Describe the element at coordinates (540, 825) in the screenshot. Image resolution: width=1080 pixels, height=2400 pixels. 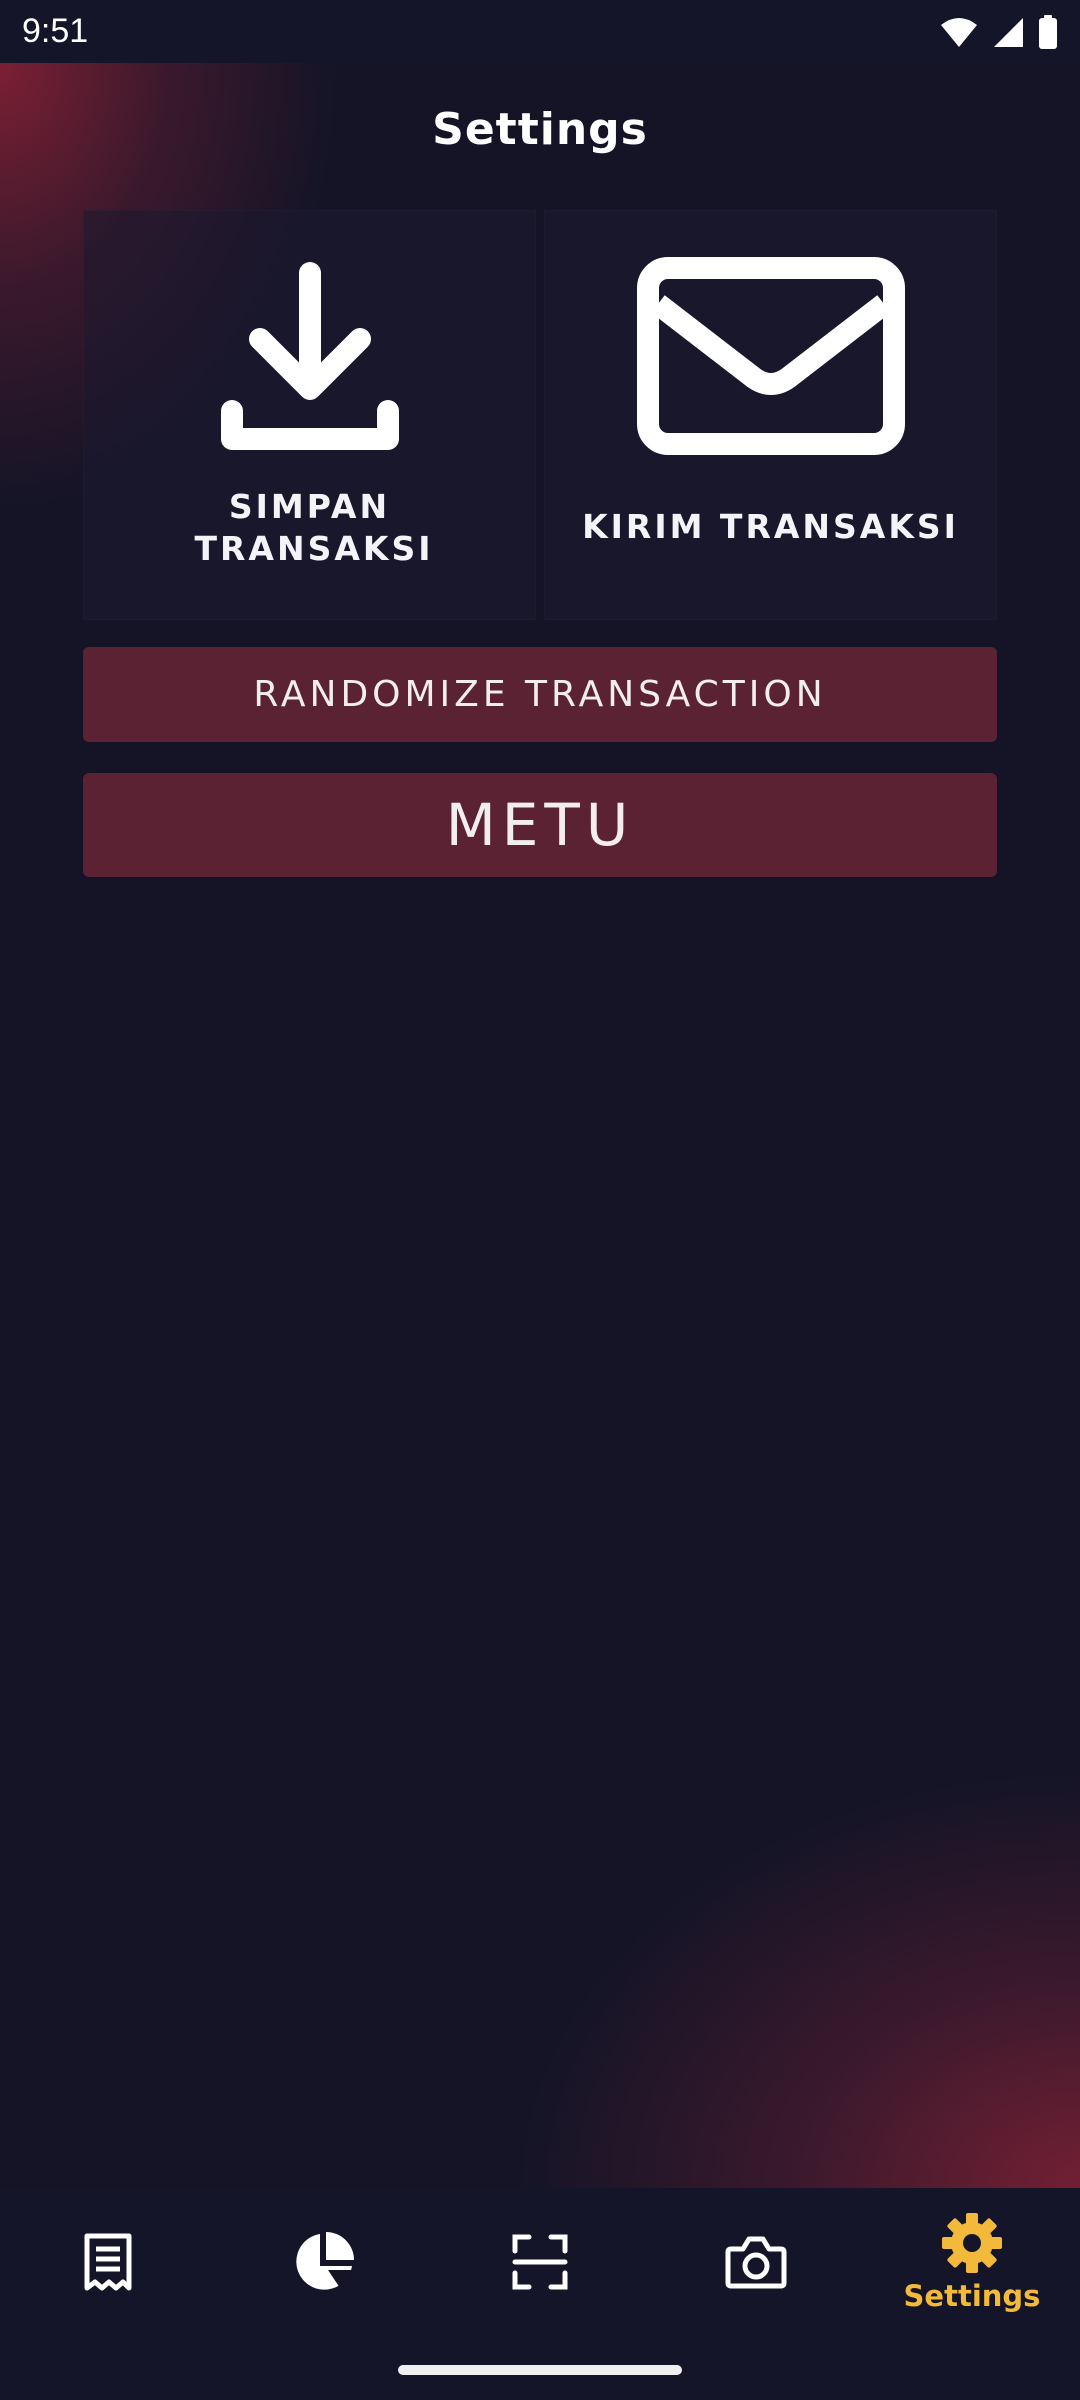
I see `metu-button: METU` at that location.